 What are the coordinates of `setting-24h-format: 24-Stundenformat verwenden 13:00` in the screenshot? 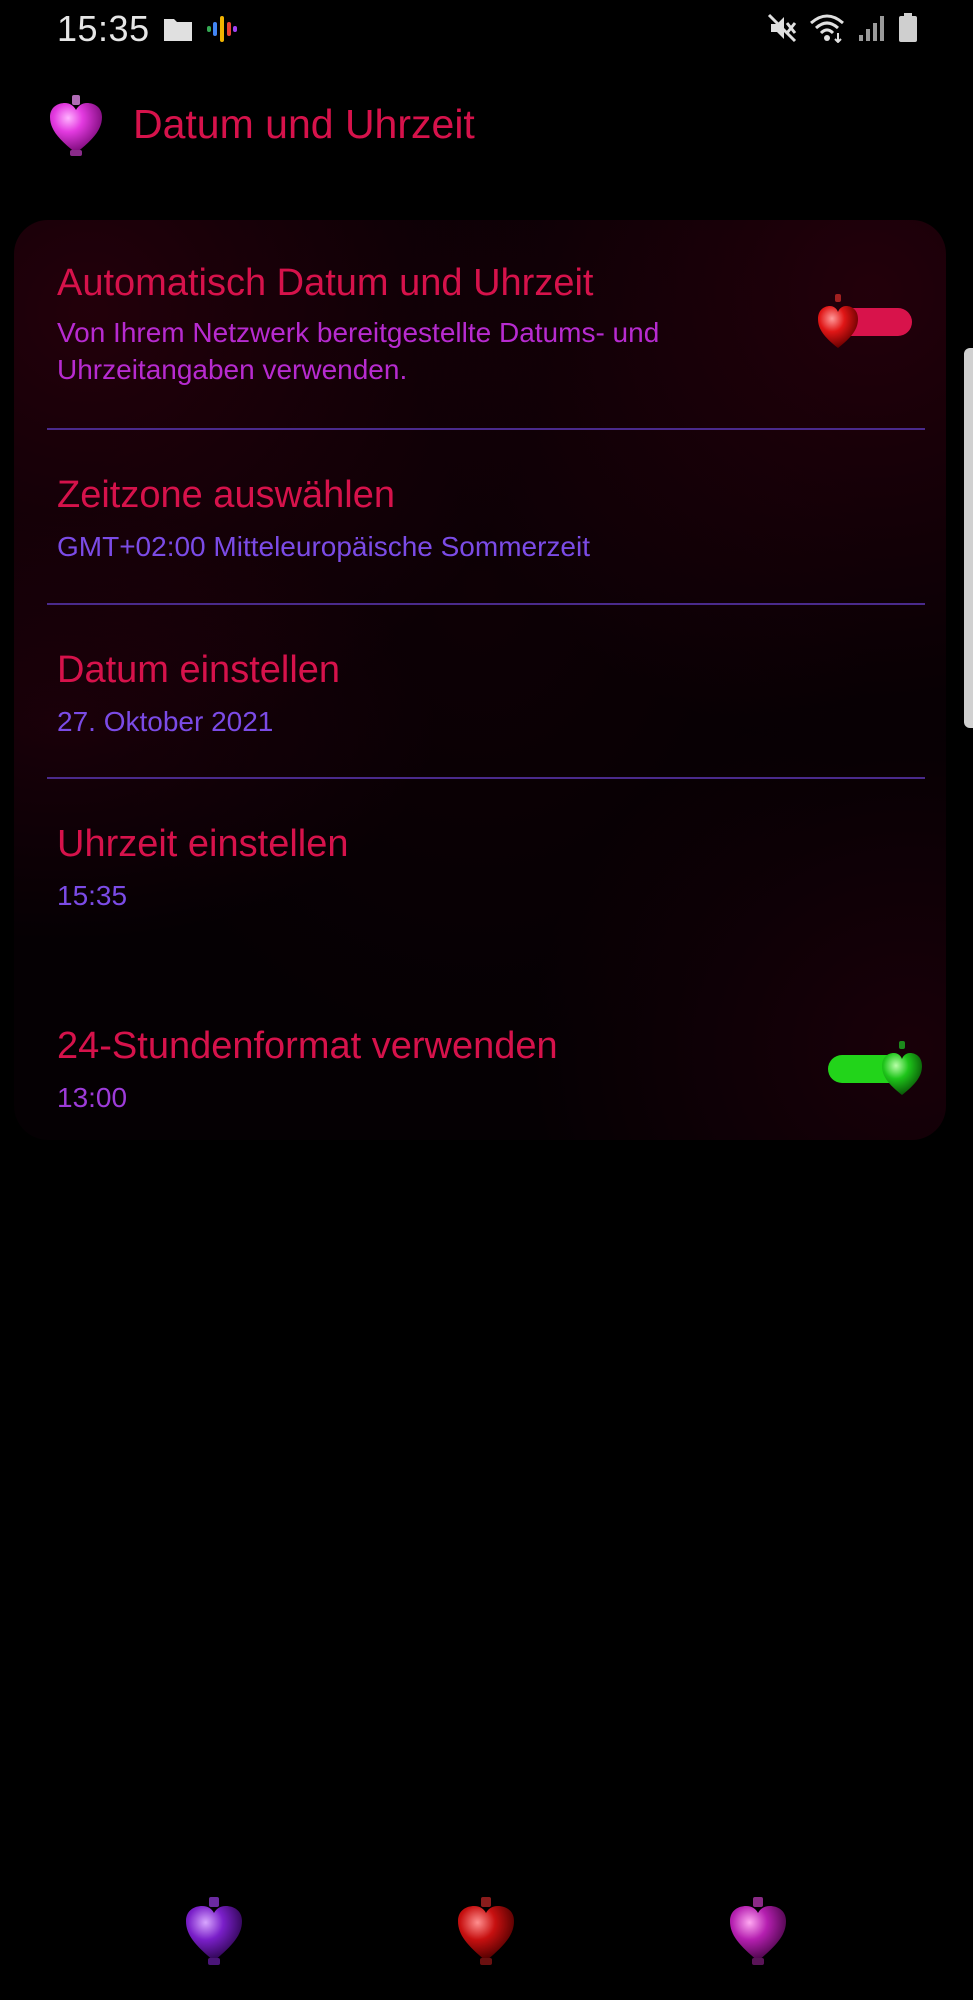 It's located at (480, 1054).